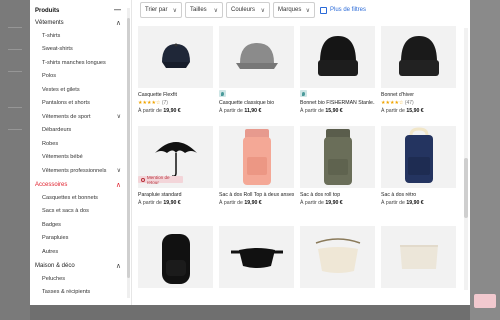 This screenshot has width=500, height=320. I want to click on subcategory-item: Vêtements bébé, so click(80, 158).